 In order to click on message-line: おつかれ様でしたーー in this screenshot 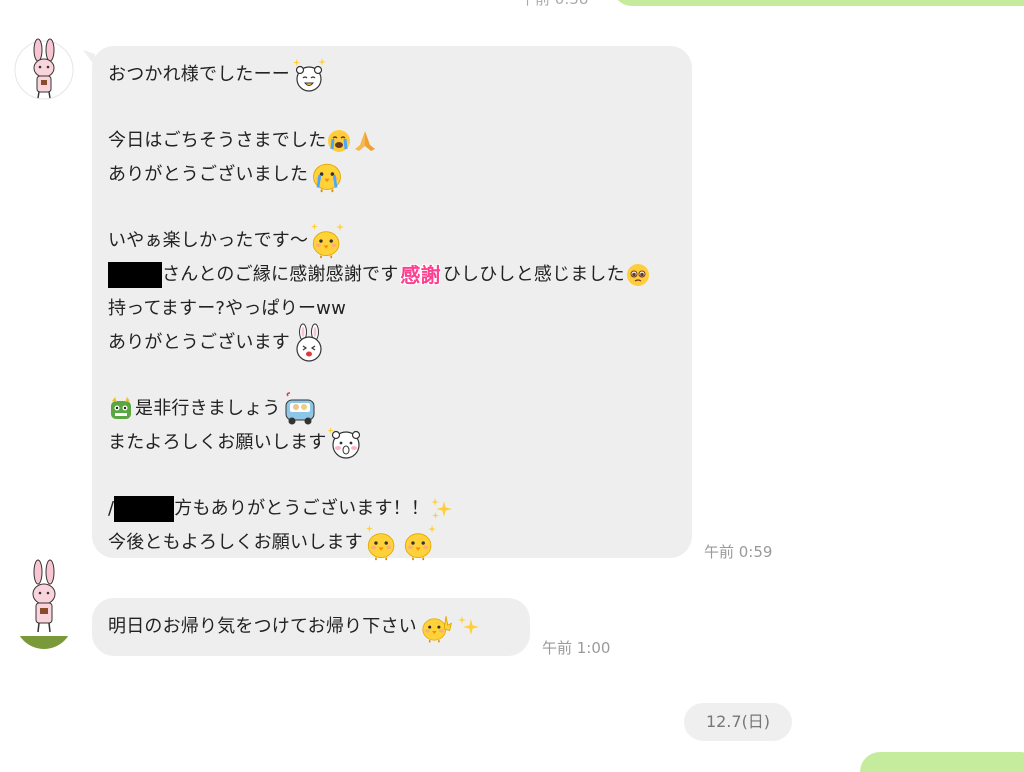, I will do `click(392, 75)`.